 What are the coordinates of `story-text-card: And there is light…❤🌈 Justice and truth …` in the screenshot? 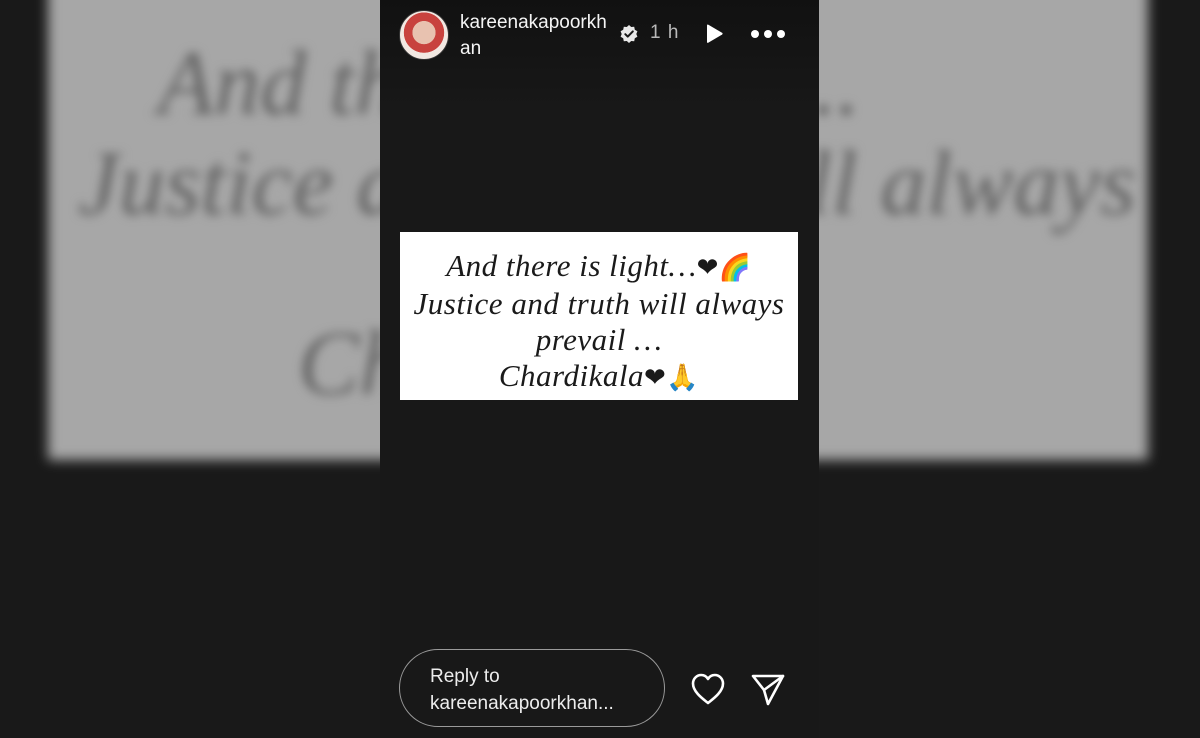 It's located at (599, 316).